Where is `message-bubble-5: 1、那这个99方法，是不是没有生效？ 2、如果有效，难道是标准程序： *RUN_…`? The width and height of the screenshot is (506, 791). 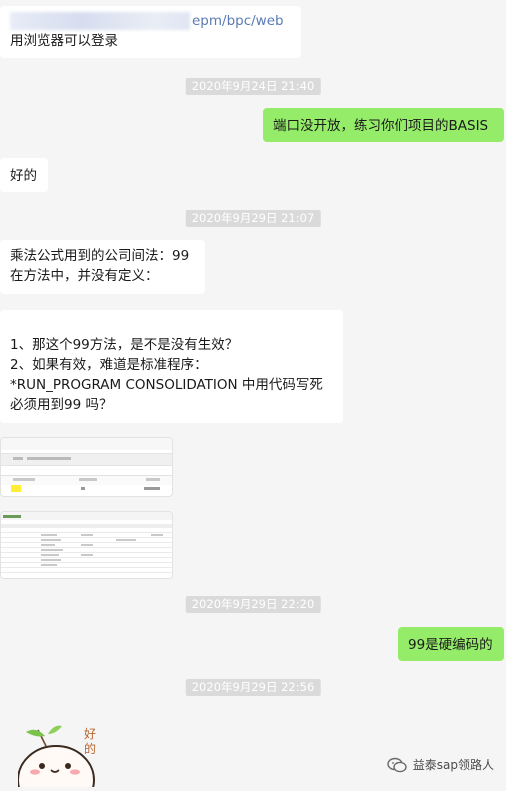 message-bubble-5: 1、那这个99方法，是不是没有生效？ 2、如果有效，难道是标准程序： *RUN_… is located at coordinates (171, 366).